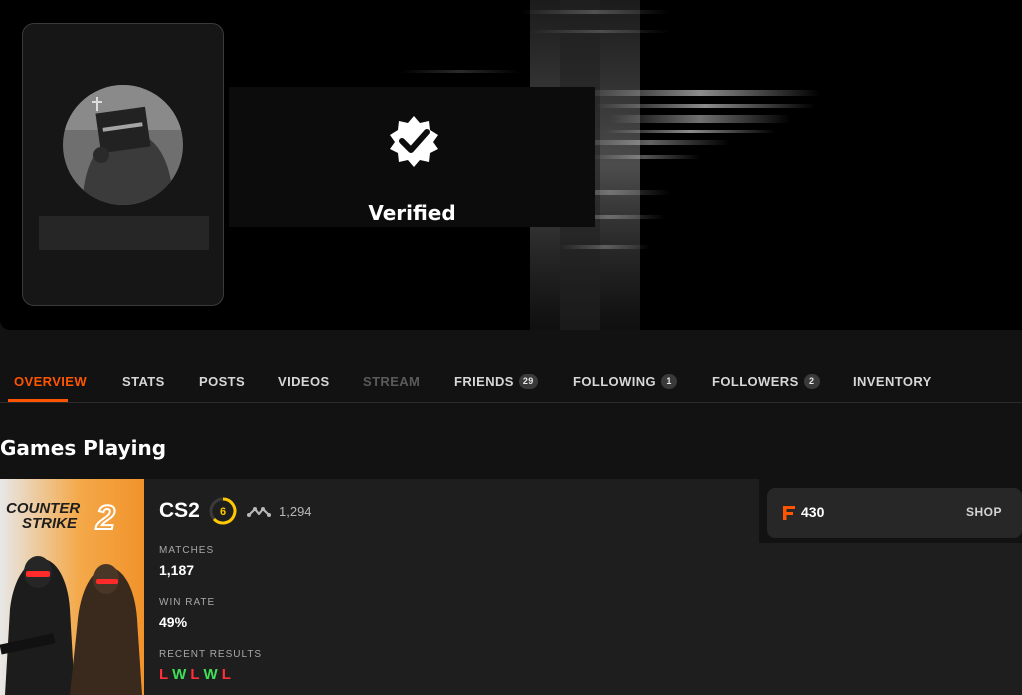 This screenshot has height=695, width=1022. I want to click on tab-label: VIDEOS, so click(304, 381).